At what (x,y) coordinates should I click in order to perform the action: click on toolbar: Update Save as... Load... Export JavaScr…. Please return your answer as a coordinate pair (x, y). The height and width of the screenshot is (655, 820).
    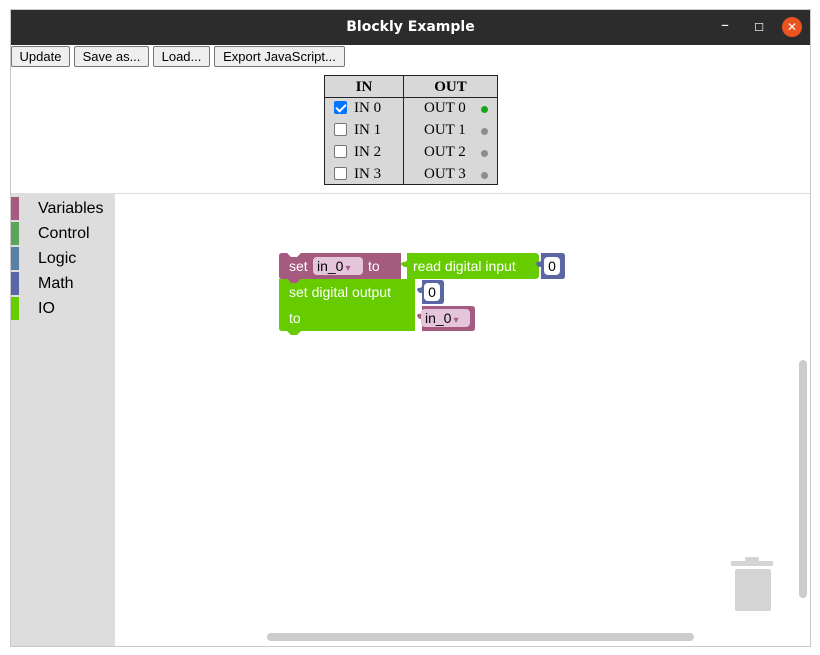
    Looking at the image, I should click on (410, 57).